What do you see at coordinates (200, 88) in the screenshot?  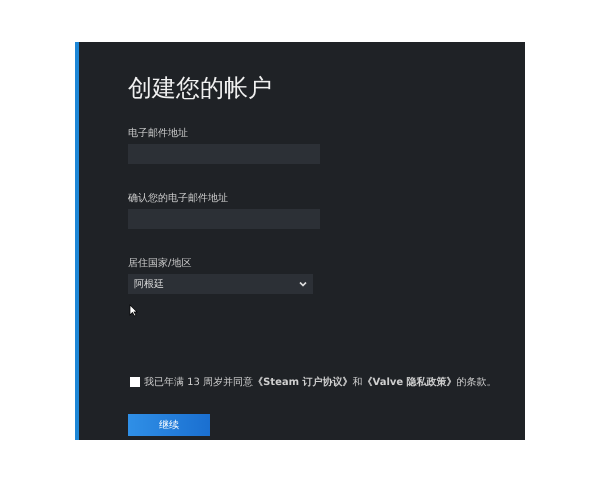 I see `page-title: 创建您的帐户` at bounding box center [200, 88].